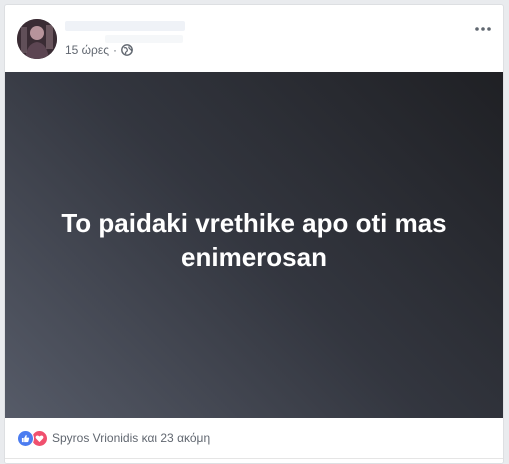 The image size is (509, 464). I want to click on like-icon, so click(25, 438).